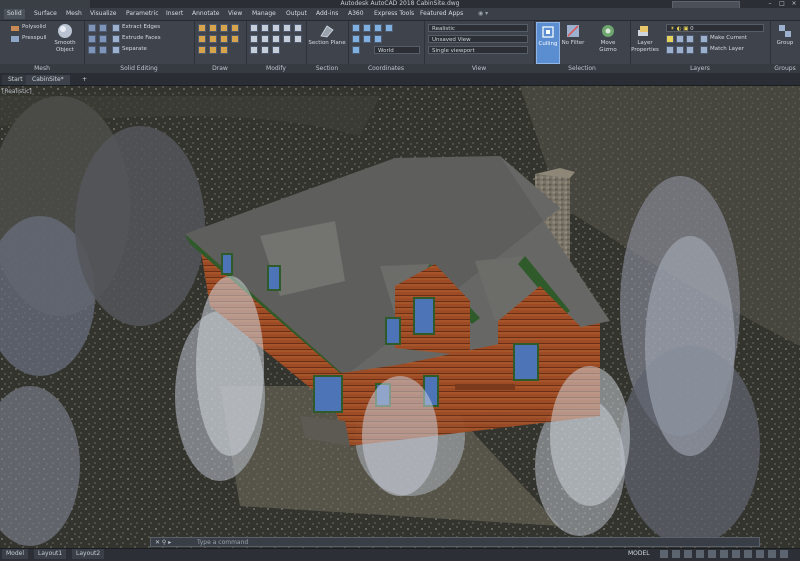  What do you see at coordinates (298, 28) in the screenshot?
I see `mirror-icon` at bounding box center [298, 28].